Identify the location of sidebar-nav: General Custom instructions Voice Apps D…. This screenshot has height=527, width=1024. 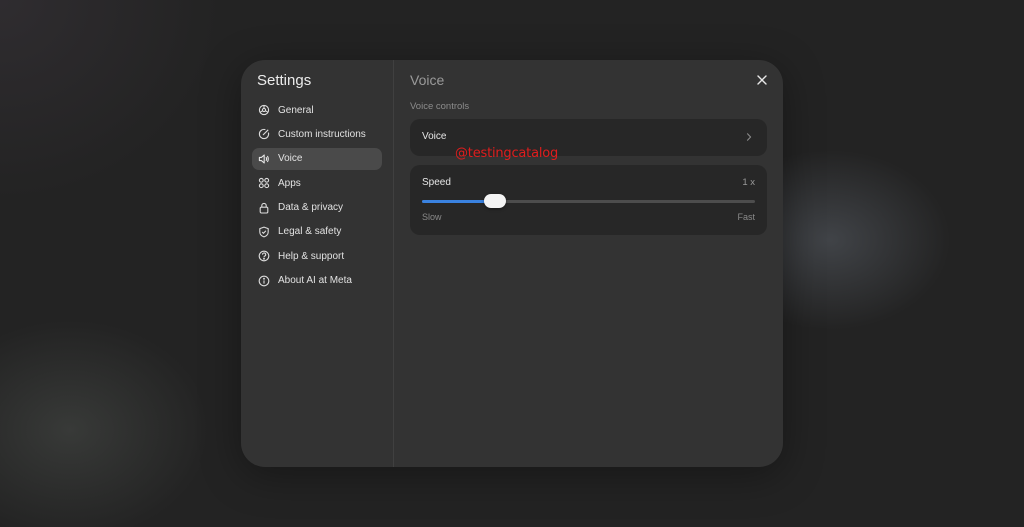
(317, 196).